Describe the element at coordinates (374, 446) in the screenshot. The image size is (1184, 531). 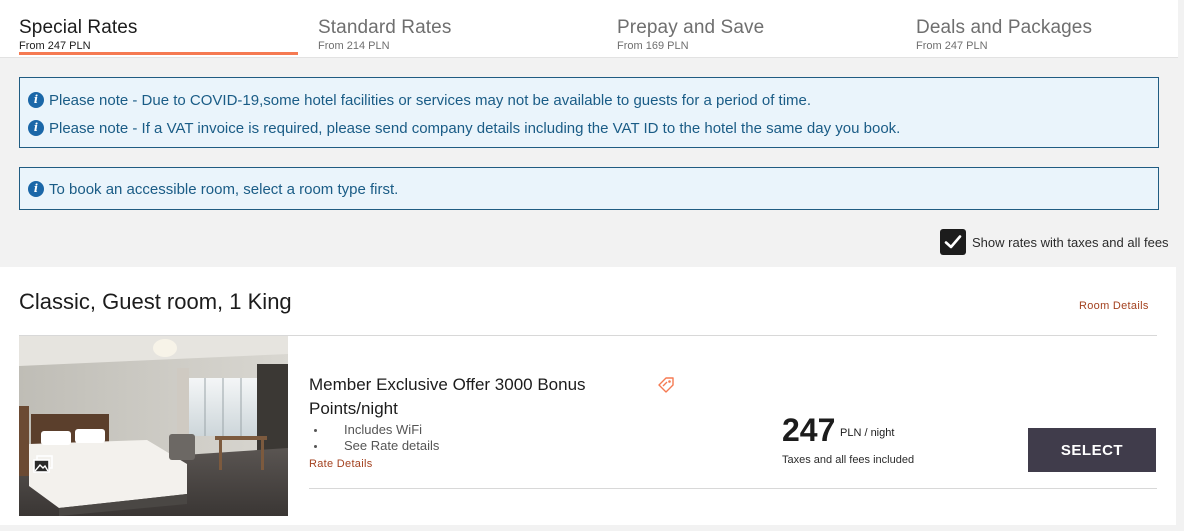
I see `list-item: See Rate details` at that location.